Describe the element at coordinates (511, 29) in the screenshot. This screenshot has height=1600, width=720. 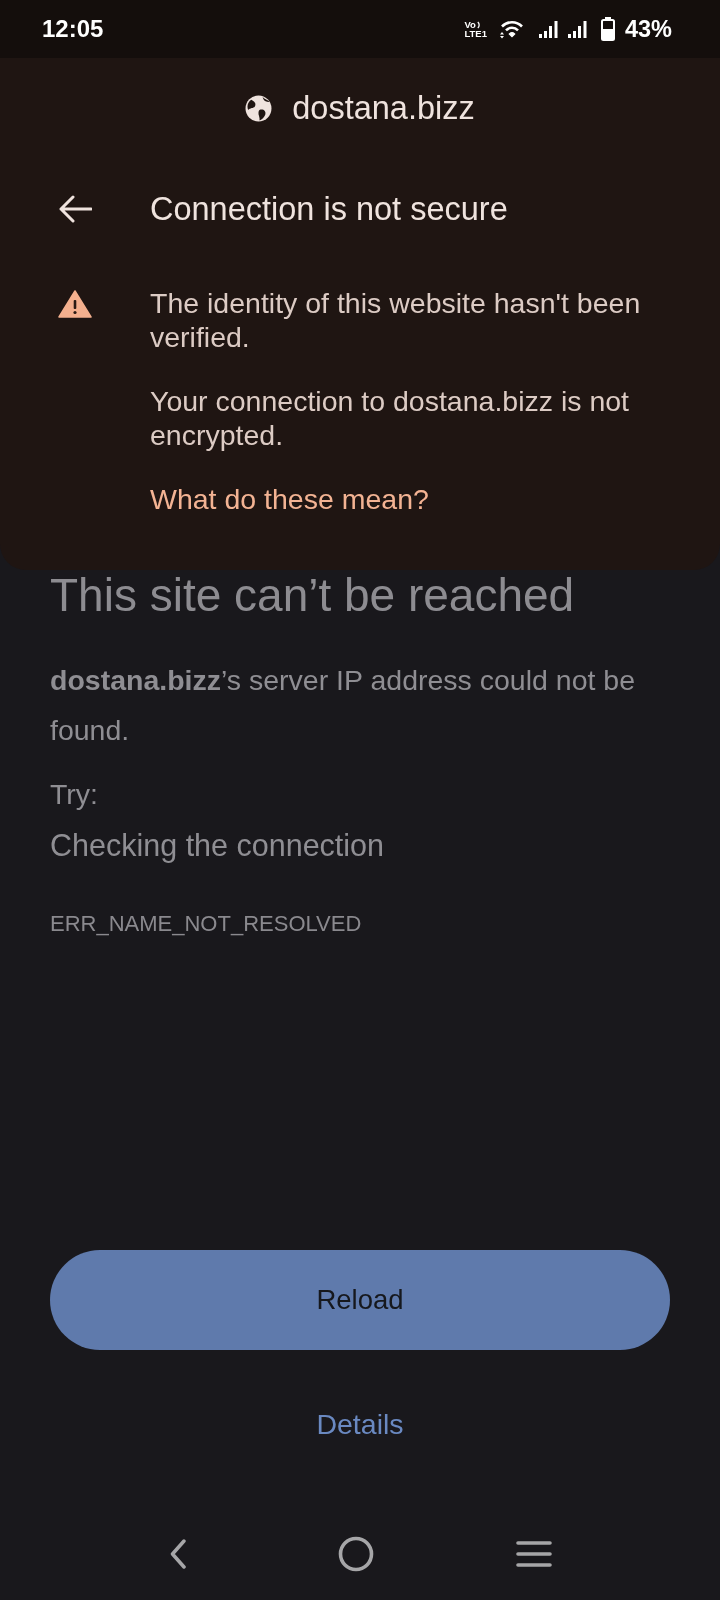
I see `wifi-icon` at that location.